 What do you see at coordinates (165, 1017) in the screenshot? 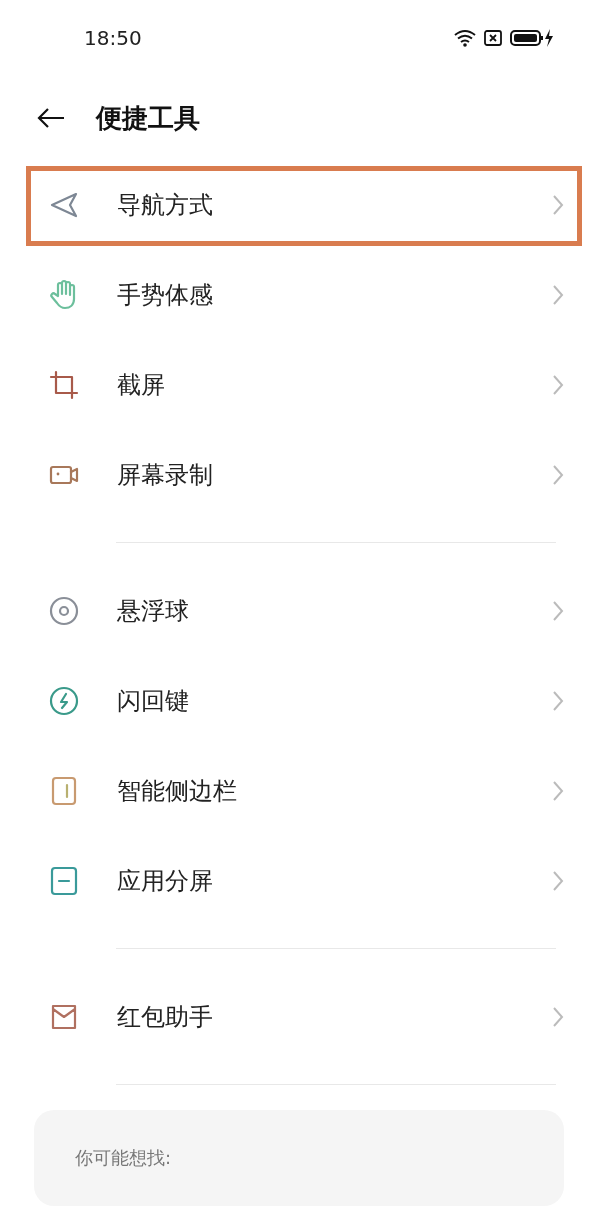
I see `item-label: 红包助手` at bounding box center [165, 1017].